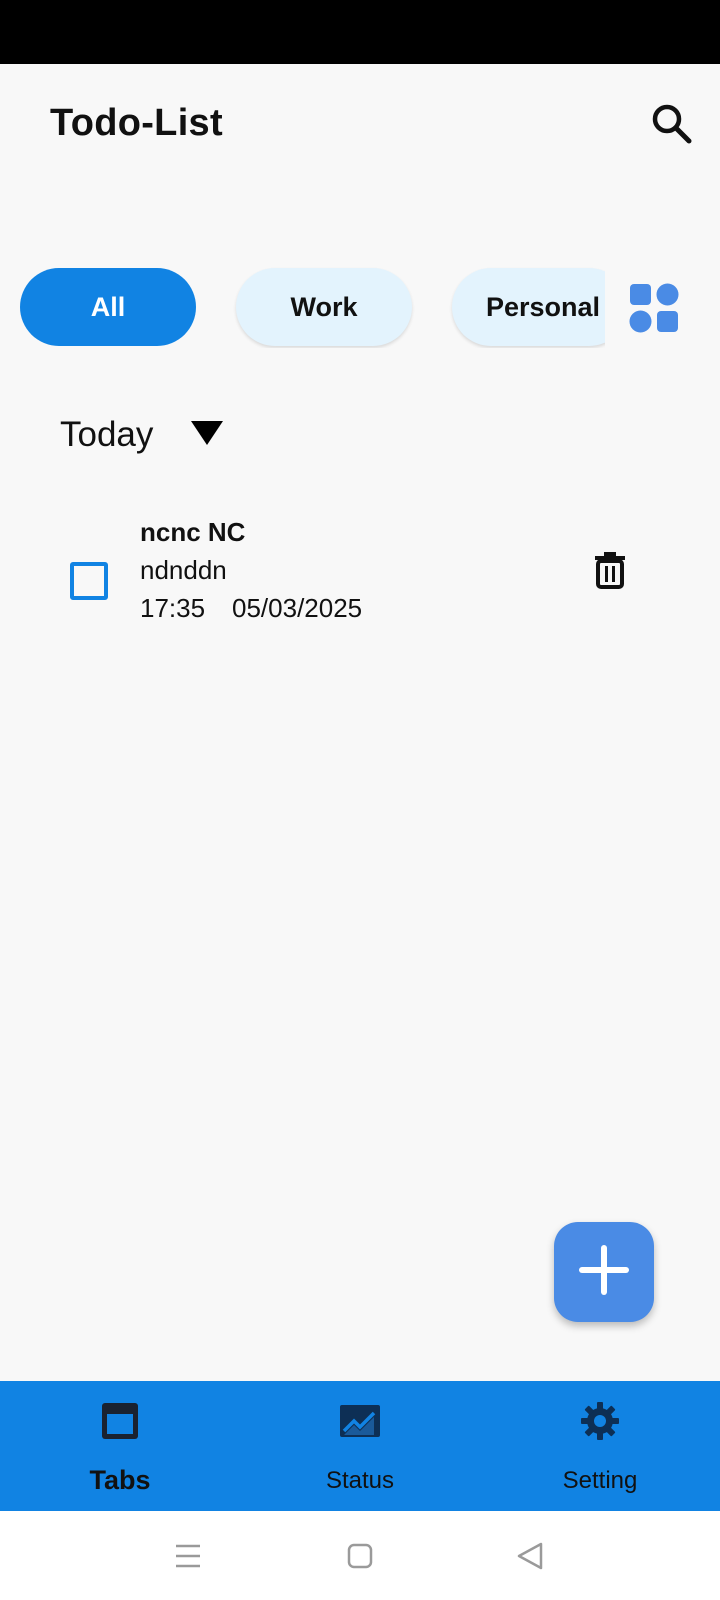 This screenshot has height=1600, width=720. What do you see at coordinates (183, 570) in the screenshot?
I see `task-description: ndnddn` at bounding box center [183, 570].